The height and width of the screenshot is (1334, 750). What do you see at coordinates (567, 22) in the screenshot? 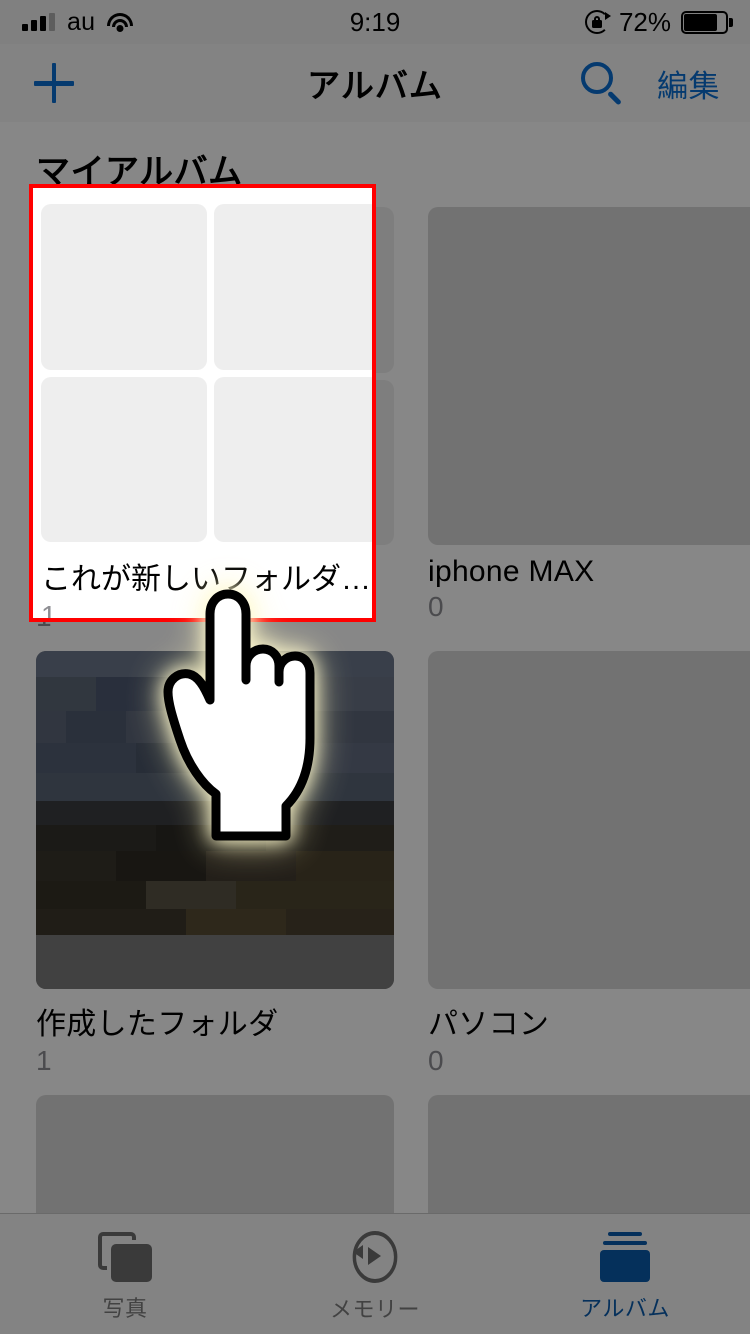
I see `status-bar-right: 72%` at bounding box center [567, 22].